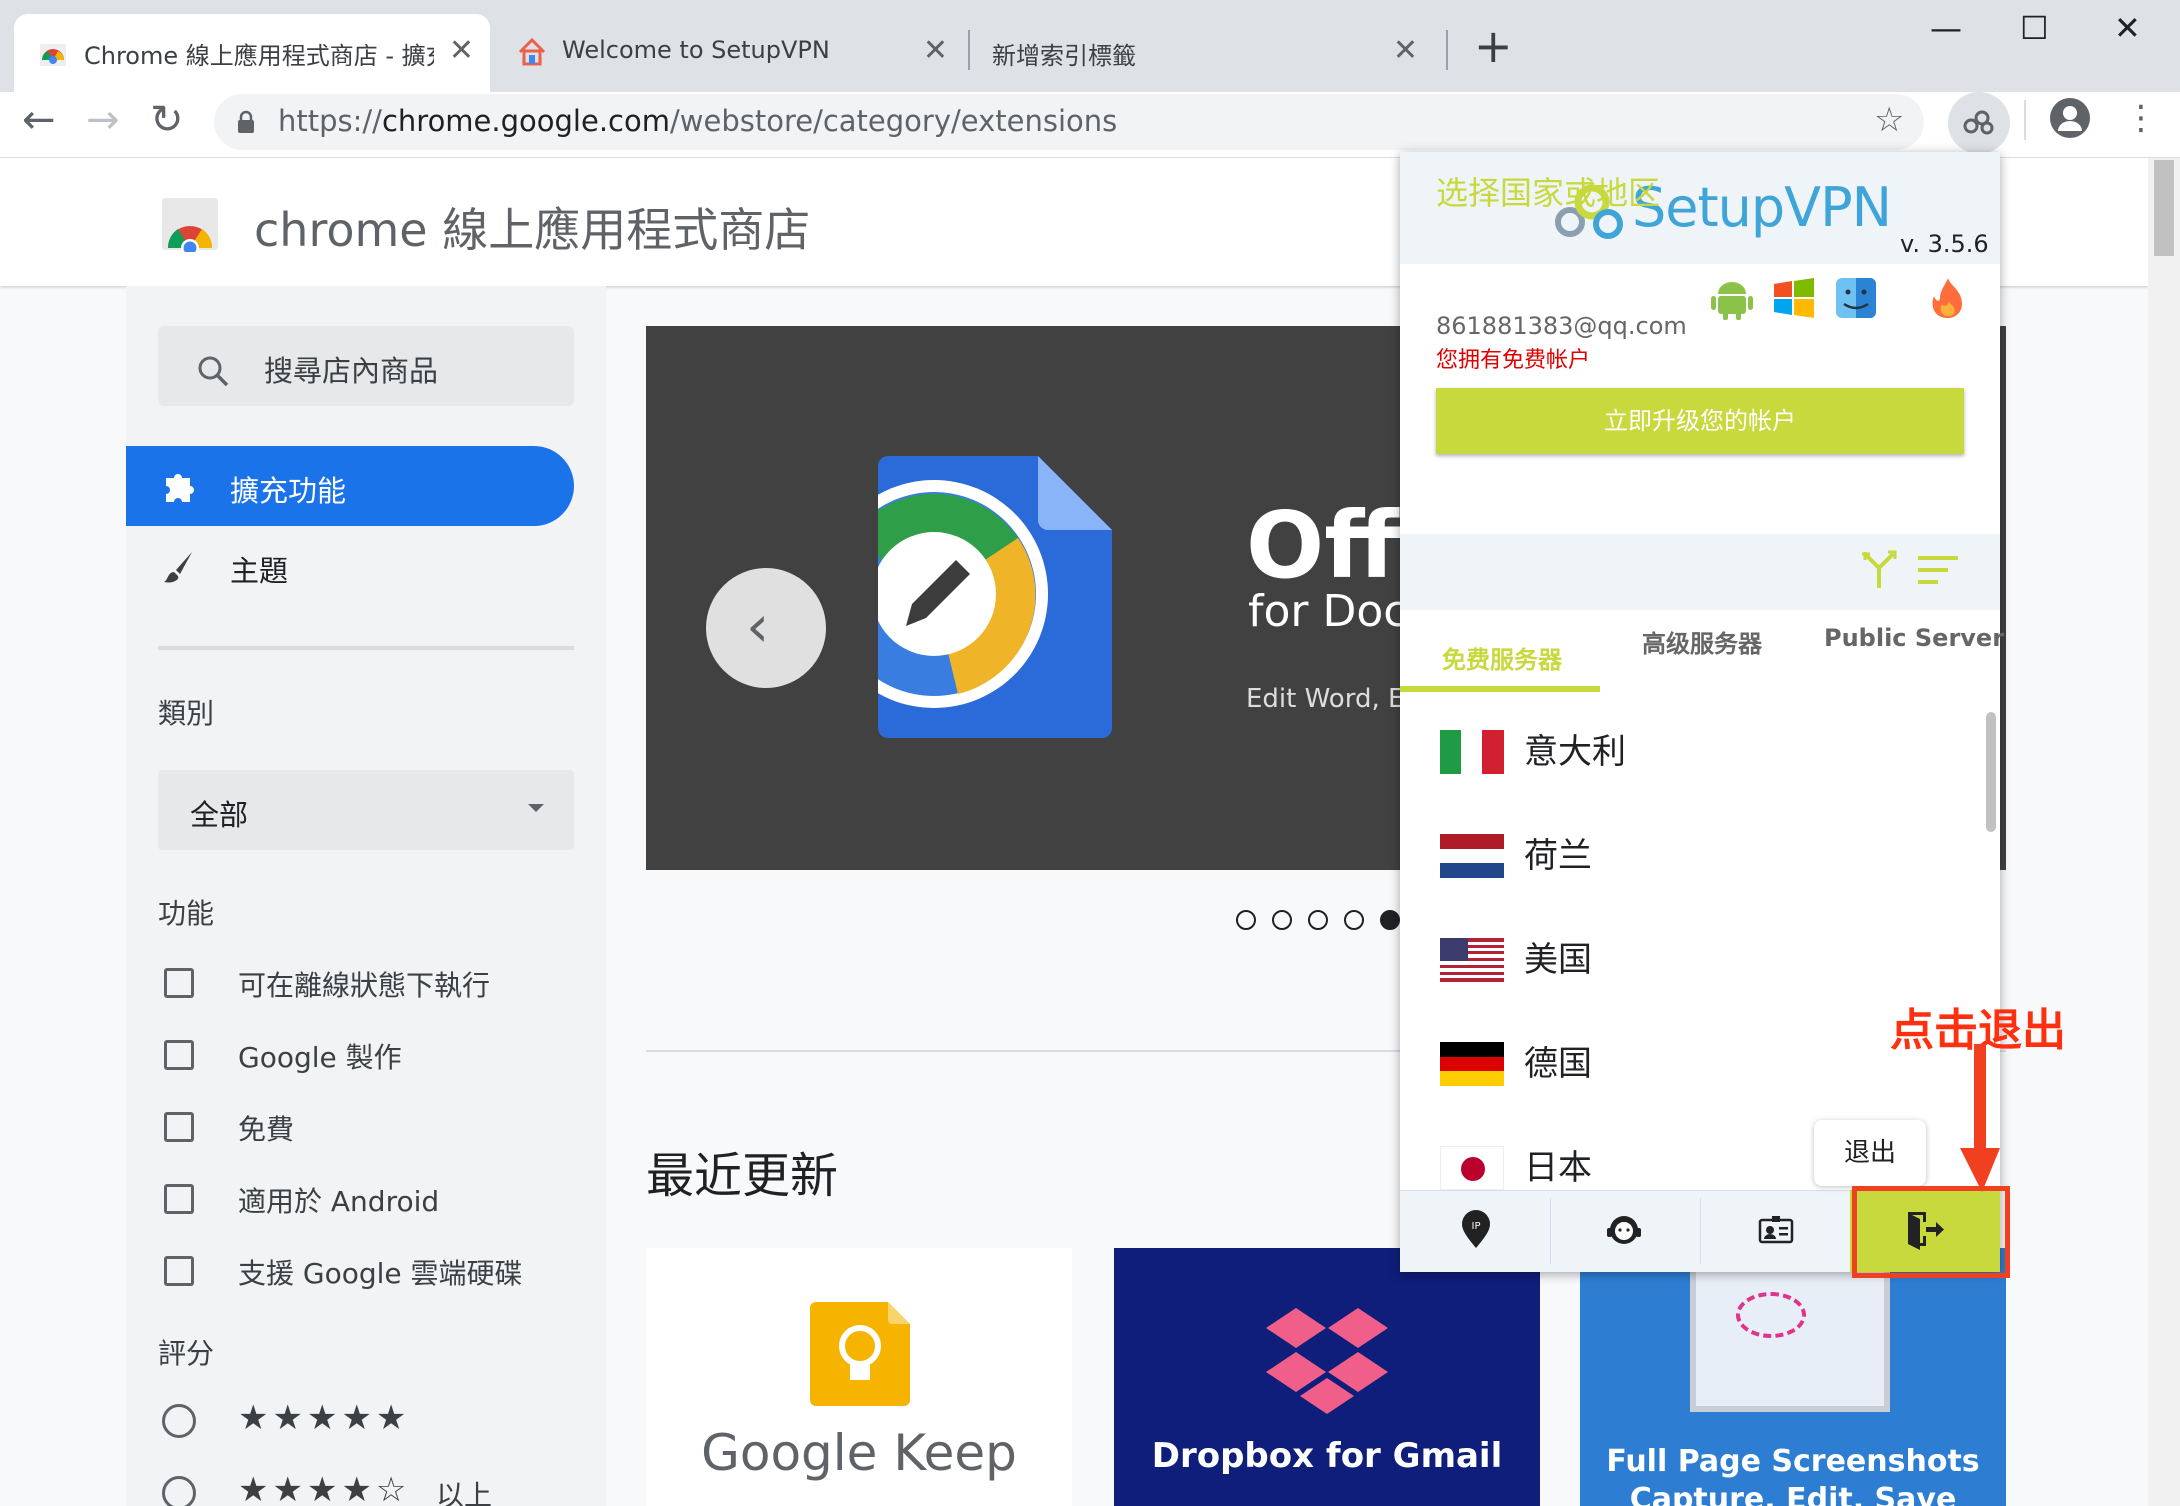  What do you see at coordinates (1938, 570) in the screenshot?
I see `sort-icon` at bounding box center [1938, 570].